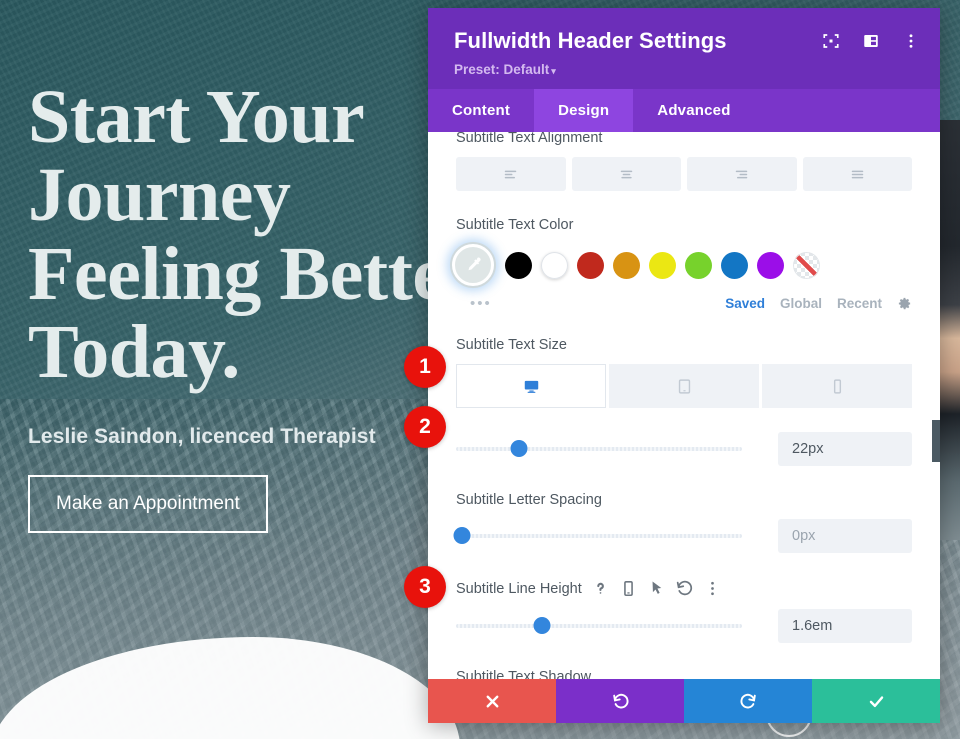  I want to click on step-badge-1: 1, so click(425, 367).